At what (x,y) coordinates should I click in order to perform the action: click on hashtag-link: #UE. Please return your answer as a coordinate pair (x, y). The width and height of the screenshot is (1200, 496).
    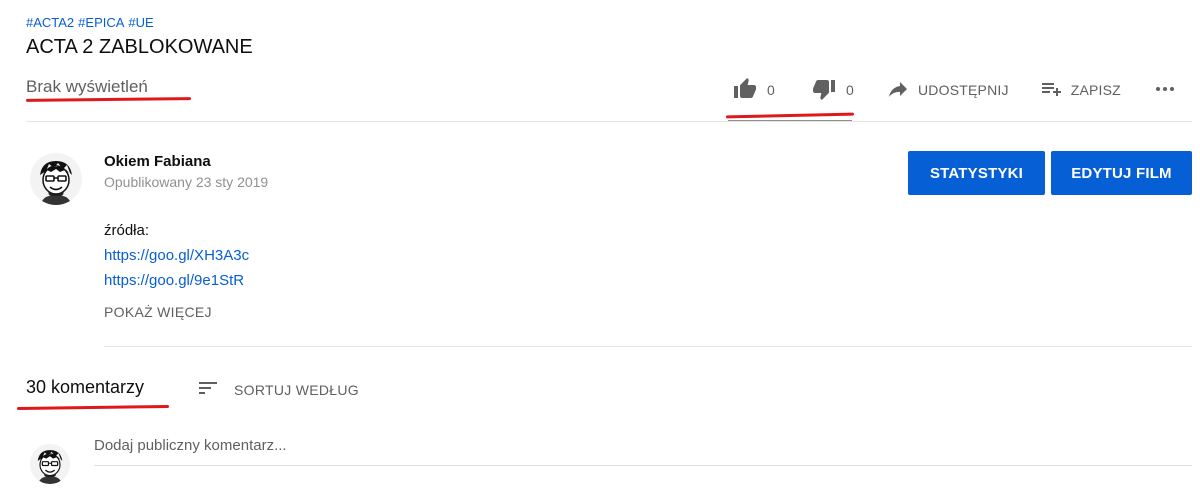
    Looking at the image, I should click on (140, 22).